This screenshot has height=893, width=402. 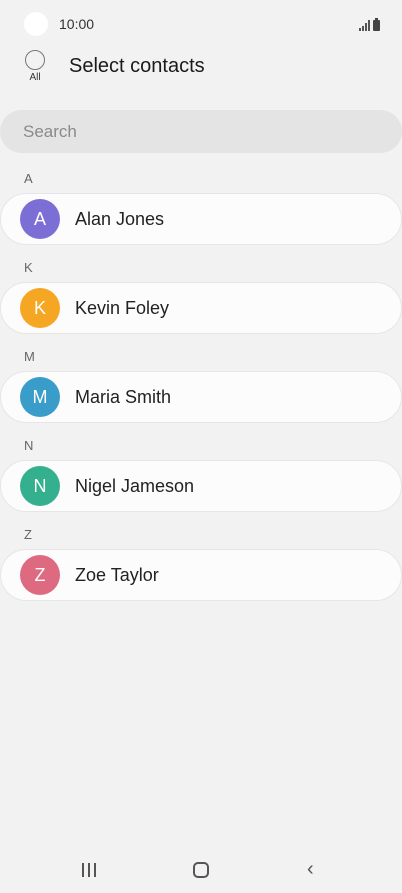 What do you see at coordinates (117, 574) in the screenshot?
I see `contact-name: Zoe Taylor` at bounding box center [117, 574].